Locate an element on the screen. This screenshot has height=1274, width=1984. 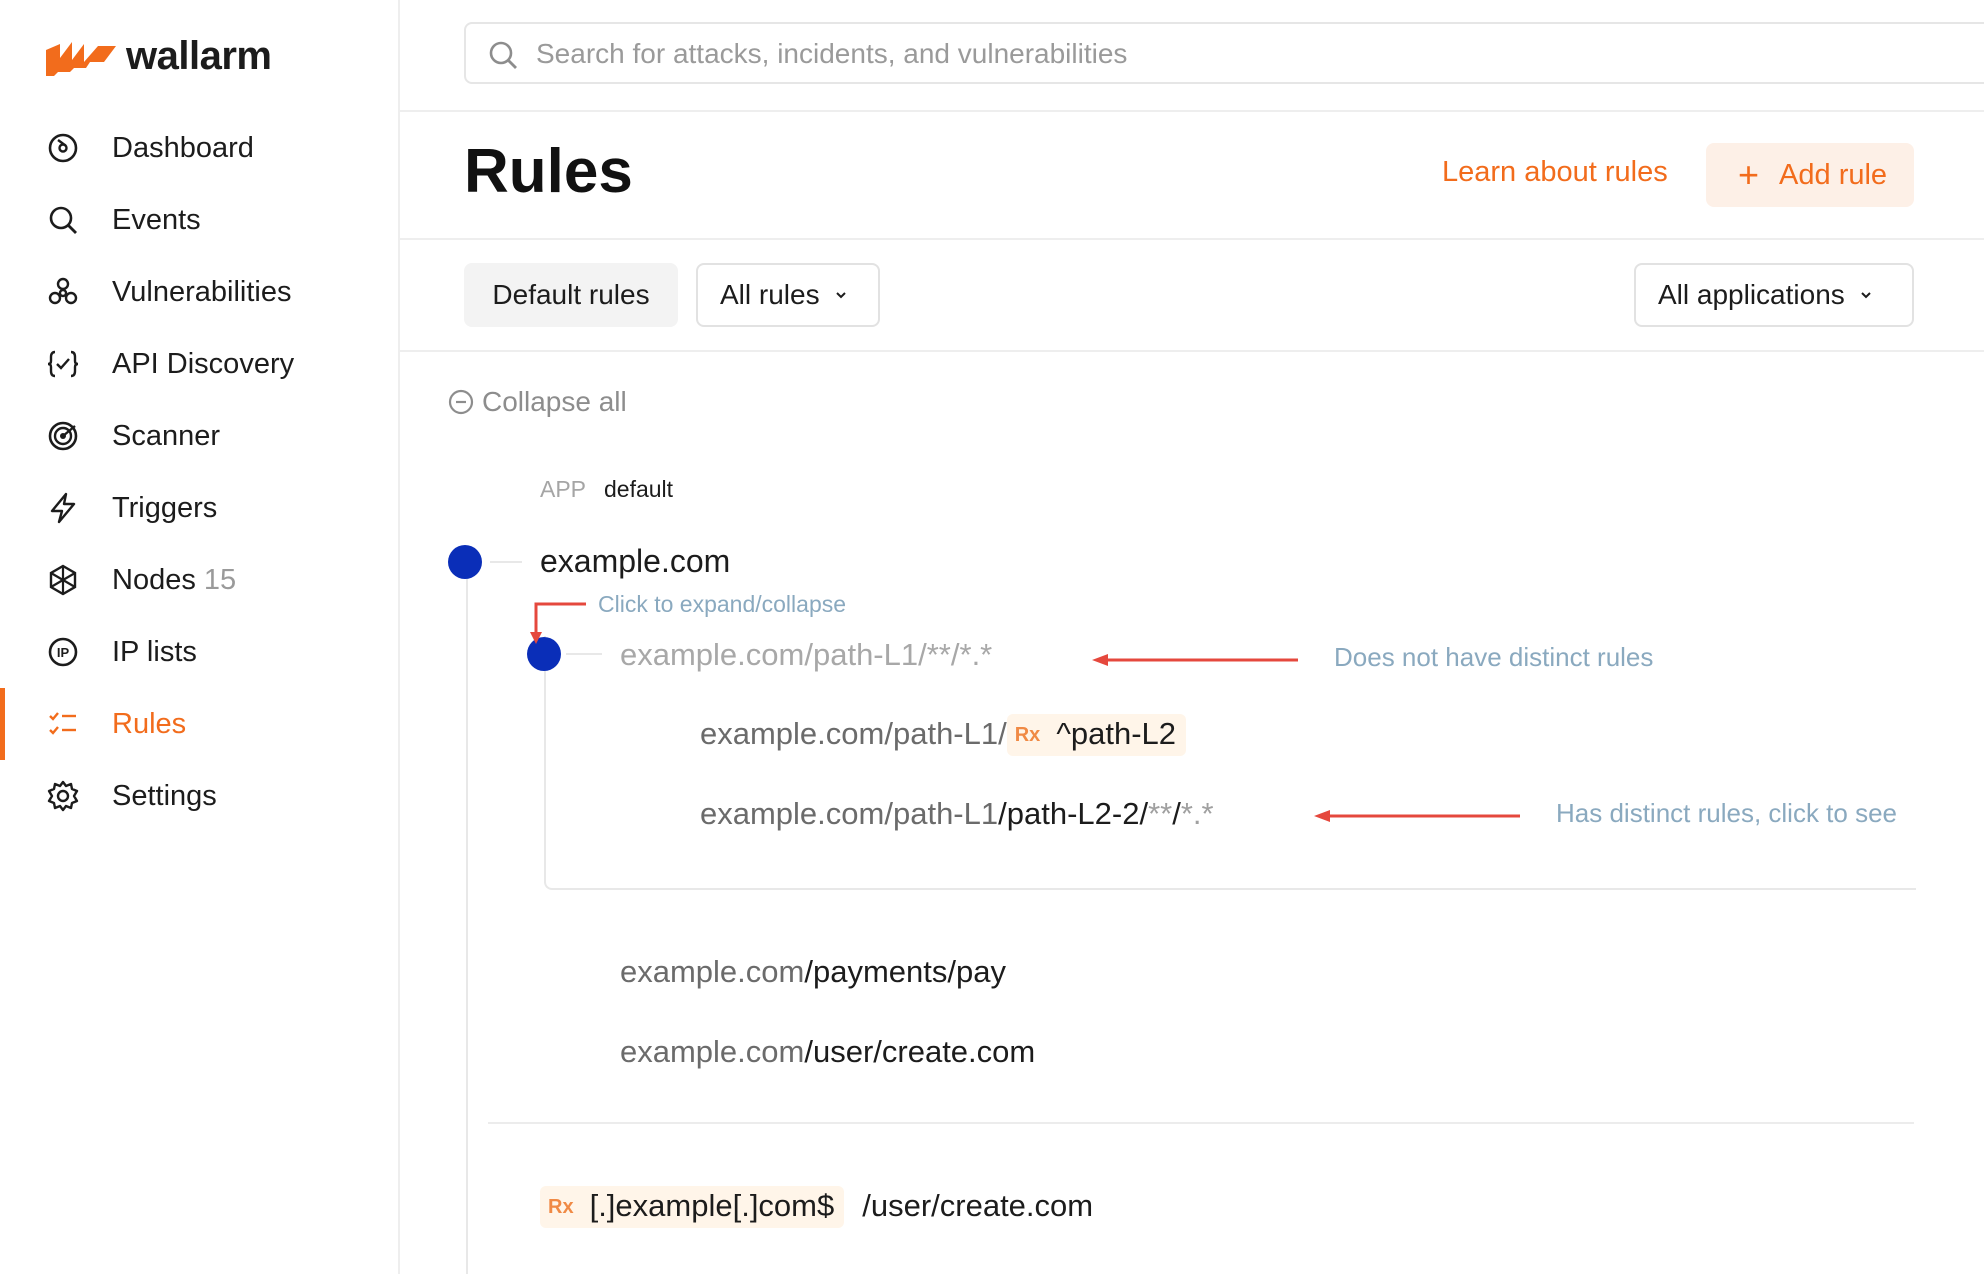
sidebar-item-api-discovery: API Discovery is located at coordinates (199, 364).